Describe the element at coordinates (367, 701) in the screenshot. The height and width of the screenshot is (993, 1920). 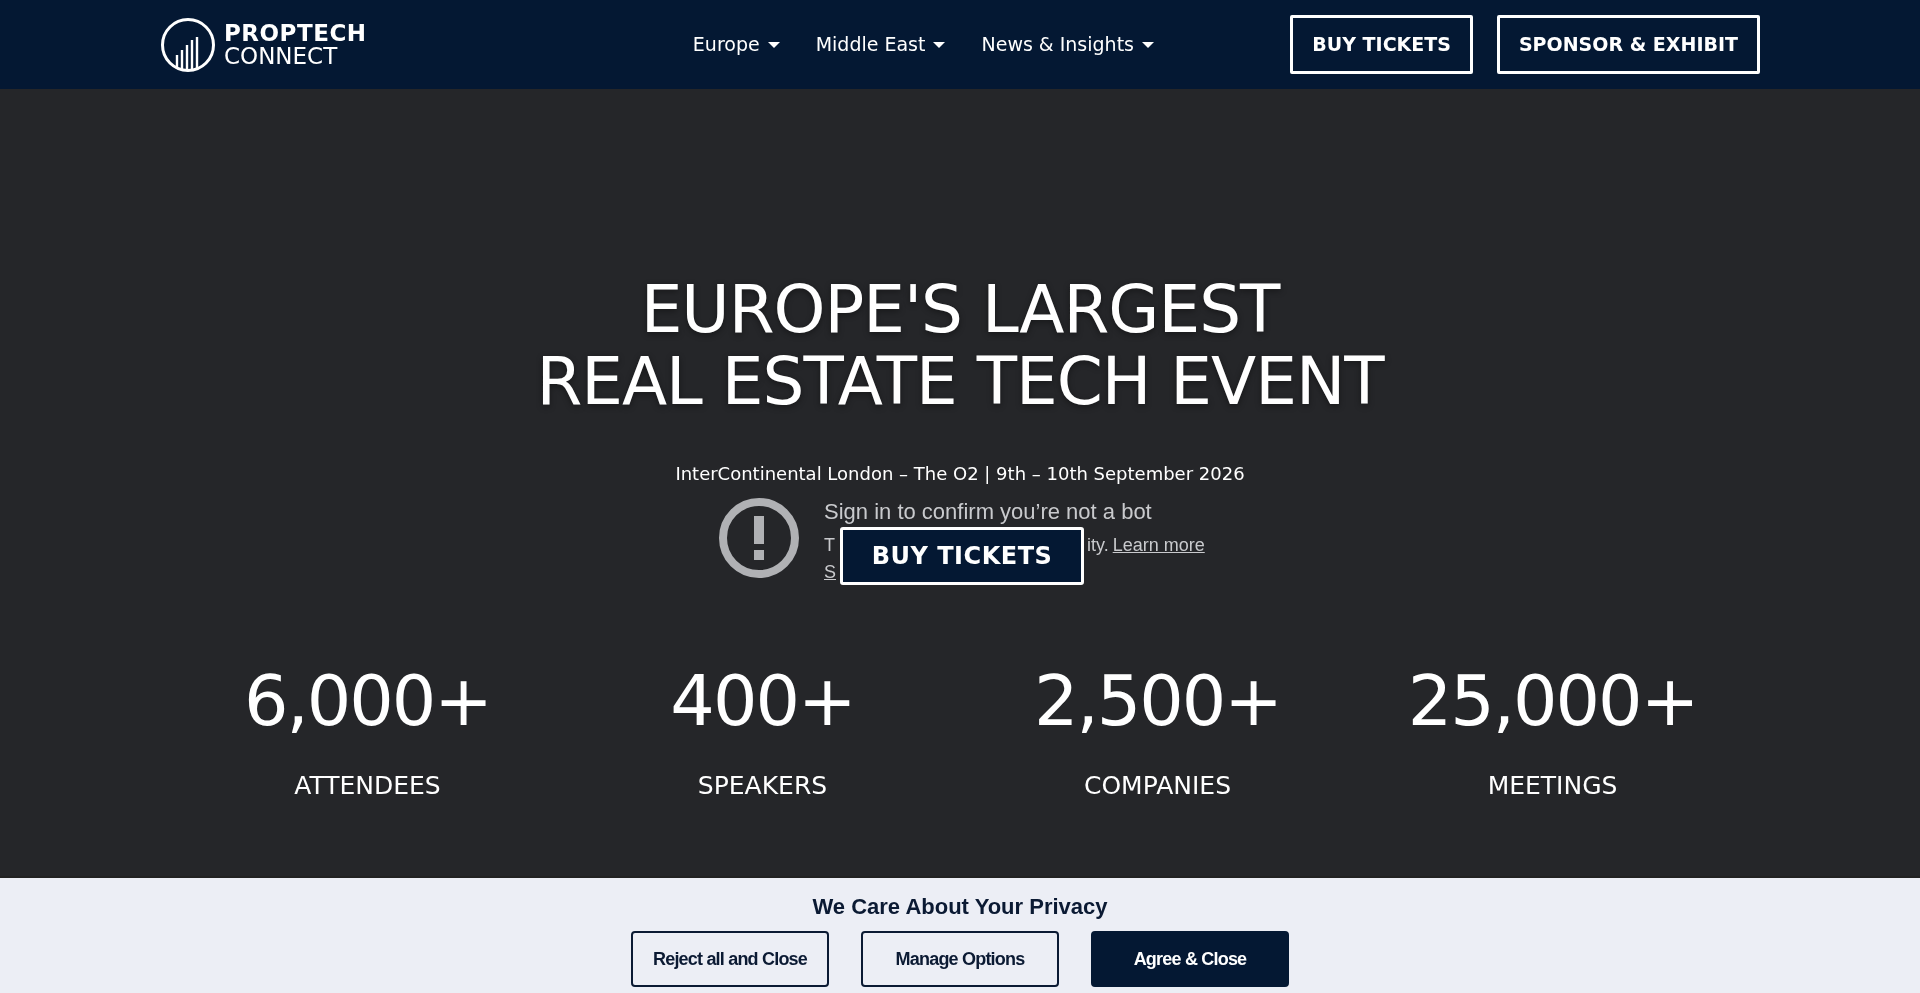
I see `stat-value: 6,000+` at that location.